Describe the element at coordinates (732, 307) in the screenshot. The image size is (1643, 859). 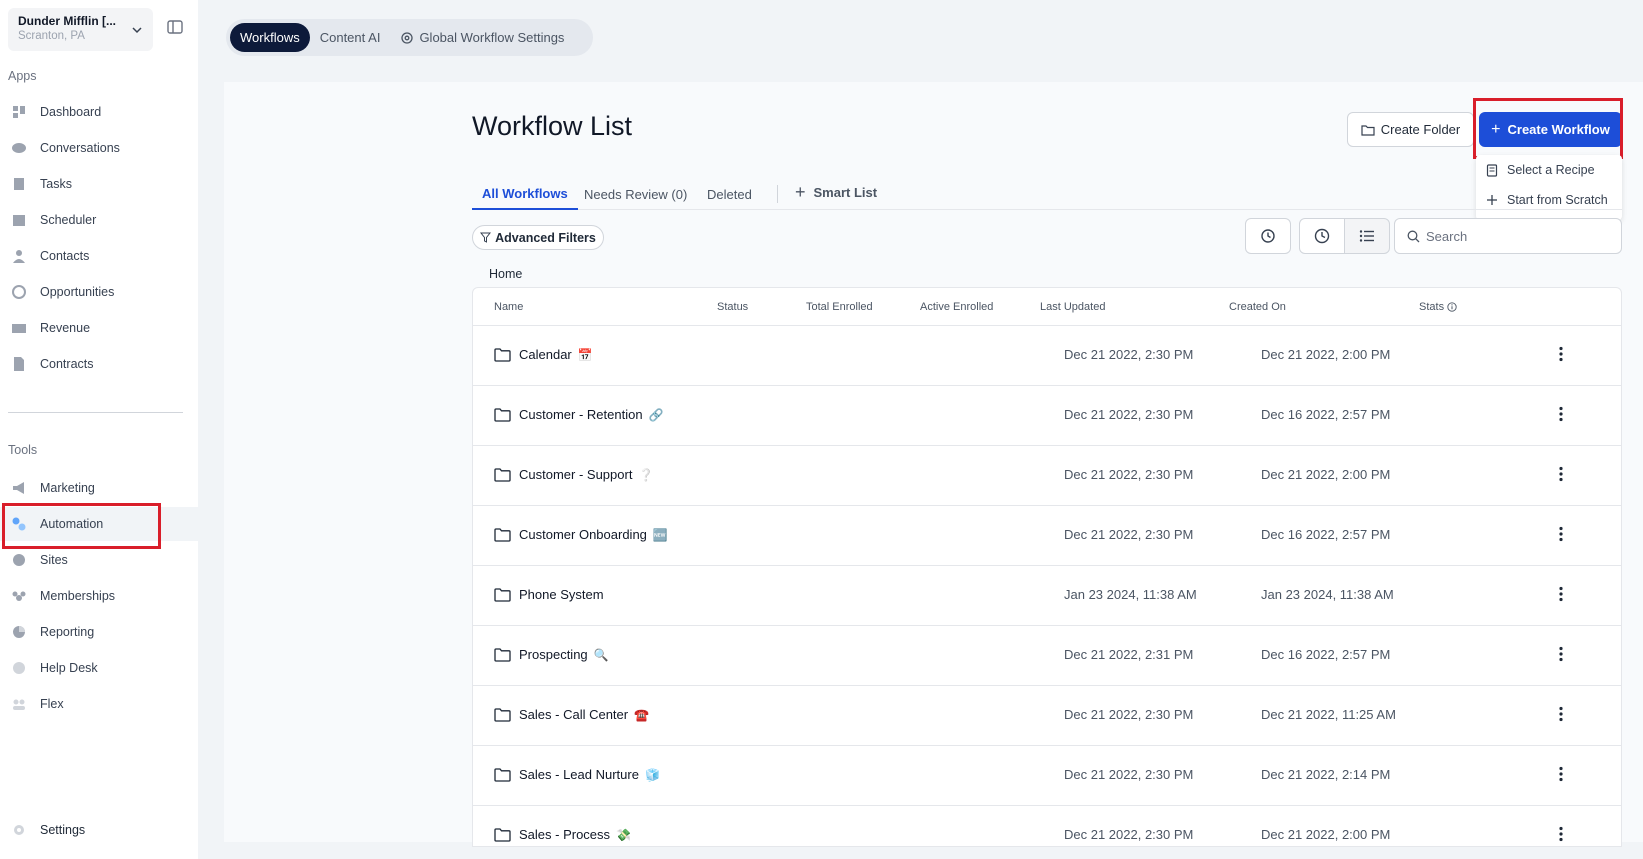
I see `column-header-status: Status` at that location.